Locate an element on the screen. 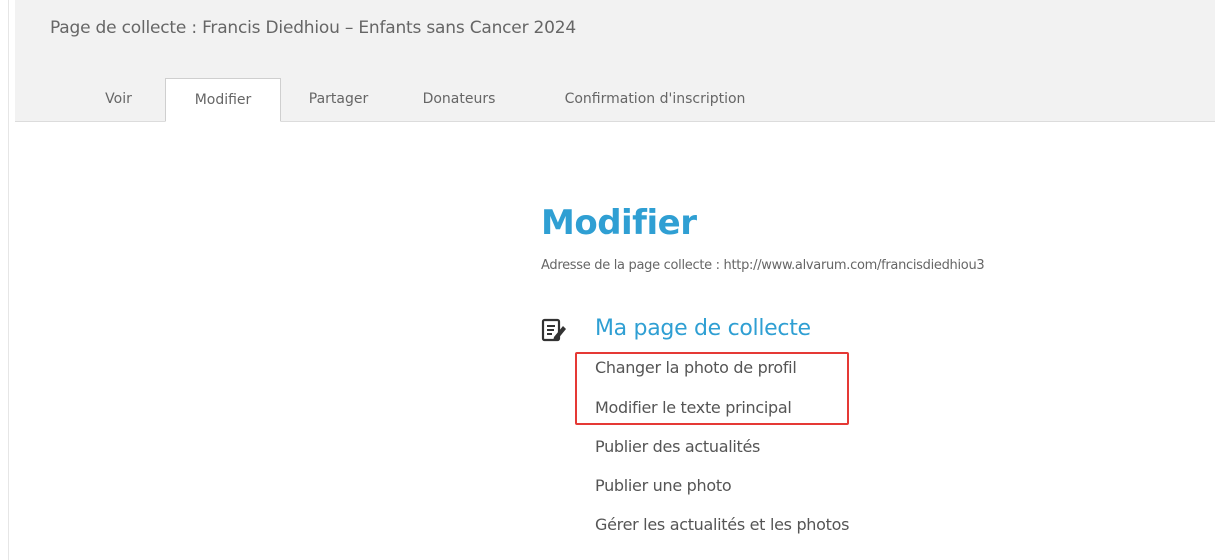 The image size is (1215, 560). edit-document-icon is located at coordinates (555, 331).